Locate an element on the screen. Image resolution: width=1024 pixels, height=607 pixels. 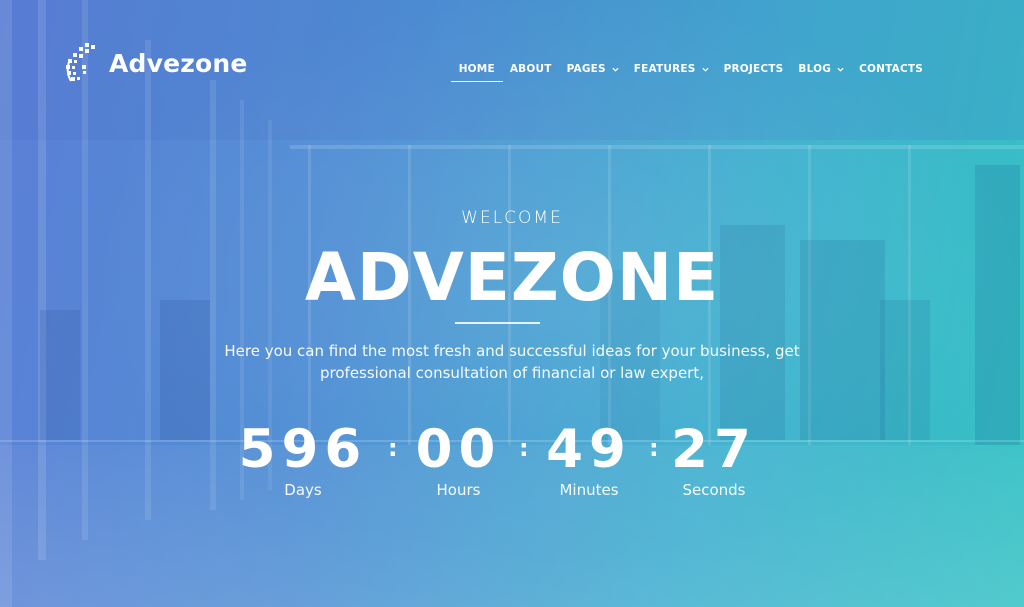
countdown-days-value: 596 is located at coordinates (303, 449).